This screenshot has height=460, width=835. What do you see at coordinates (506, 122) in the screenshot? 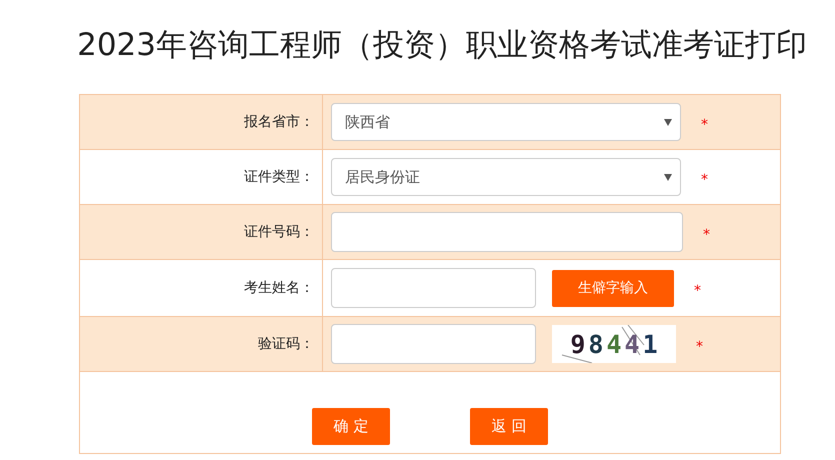
I see `dropdown-field: 陕西省` at bounding box center [506, 122].